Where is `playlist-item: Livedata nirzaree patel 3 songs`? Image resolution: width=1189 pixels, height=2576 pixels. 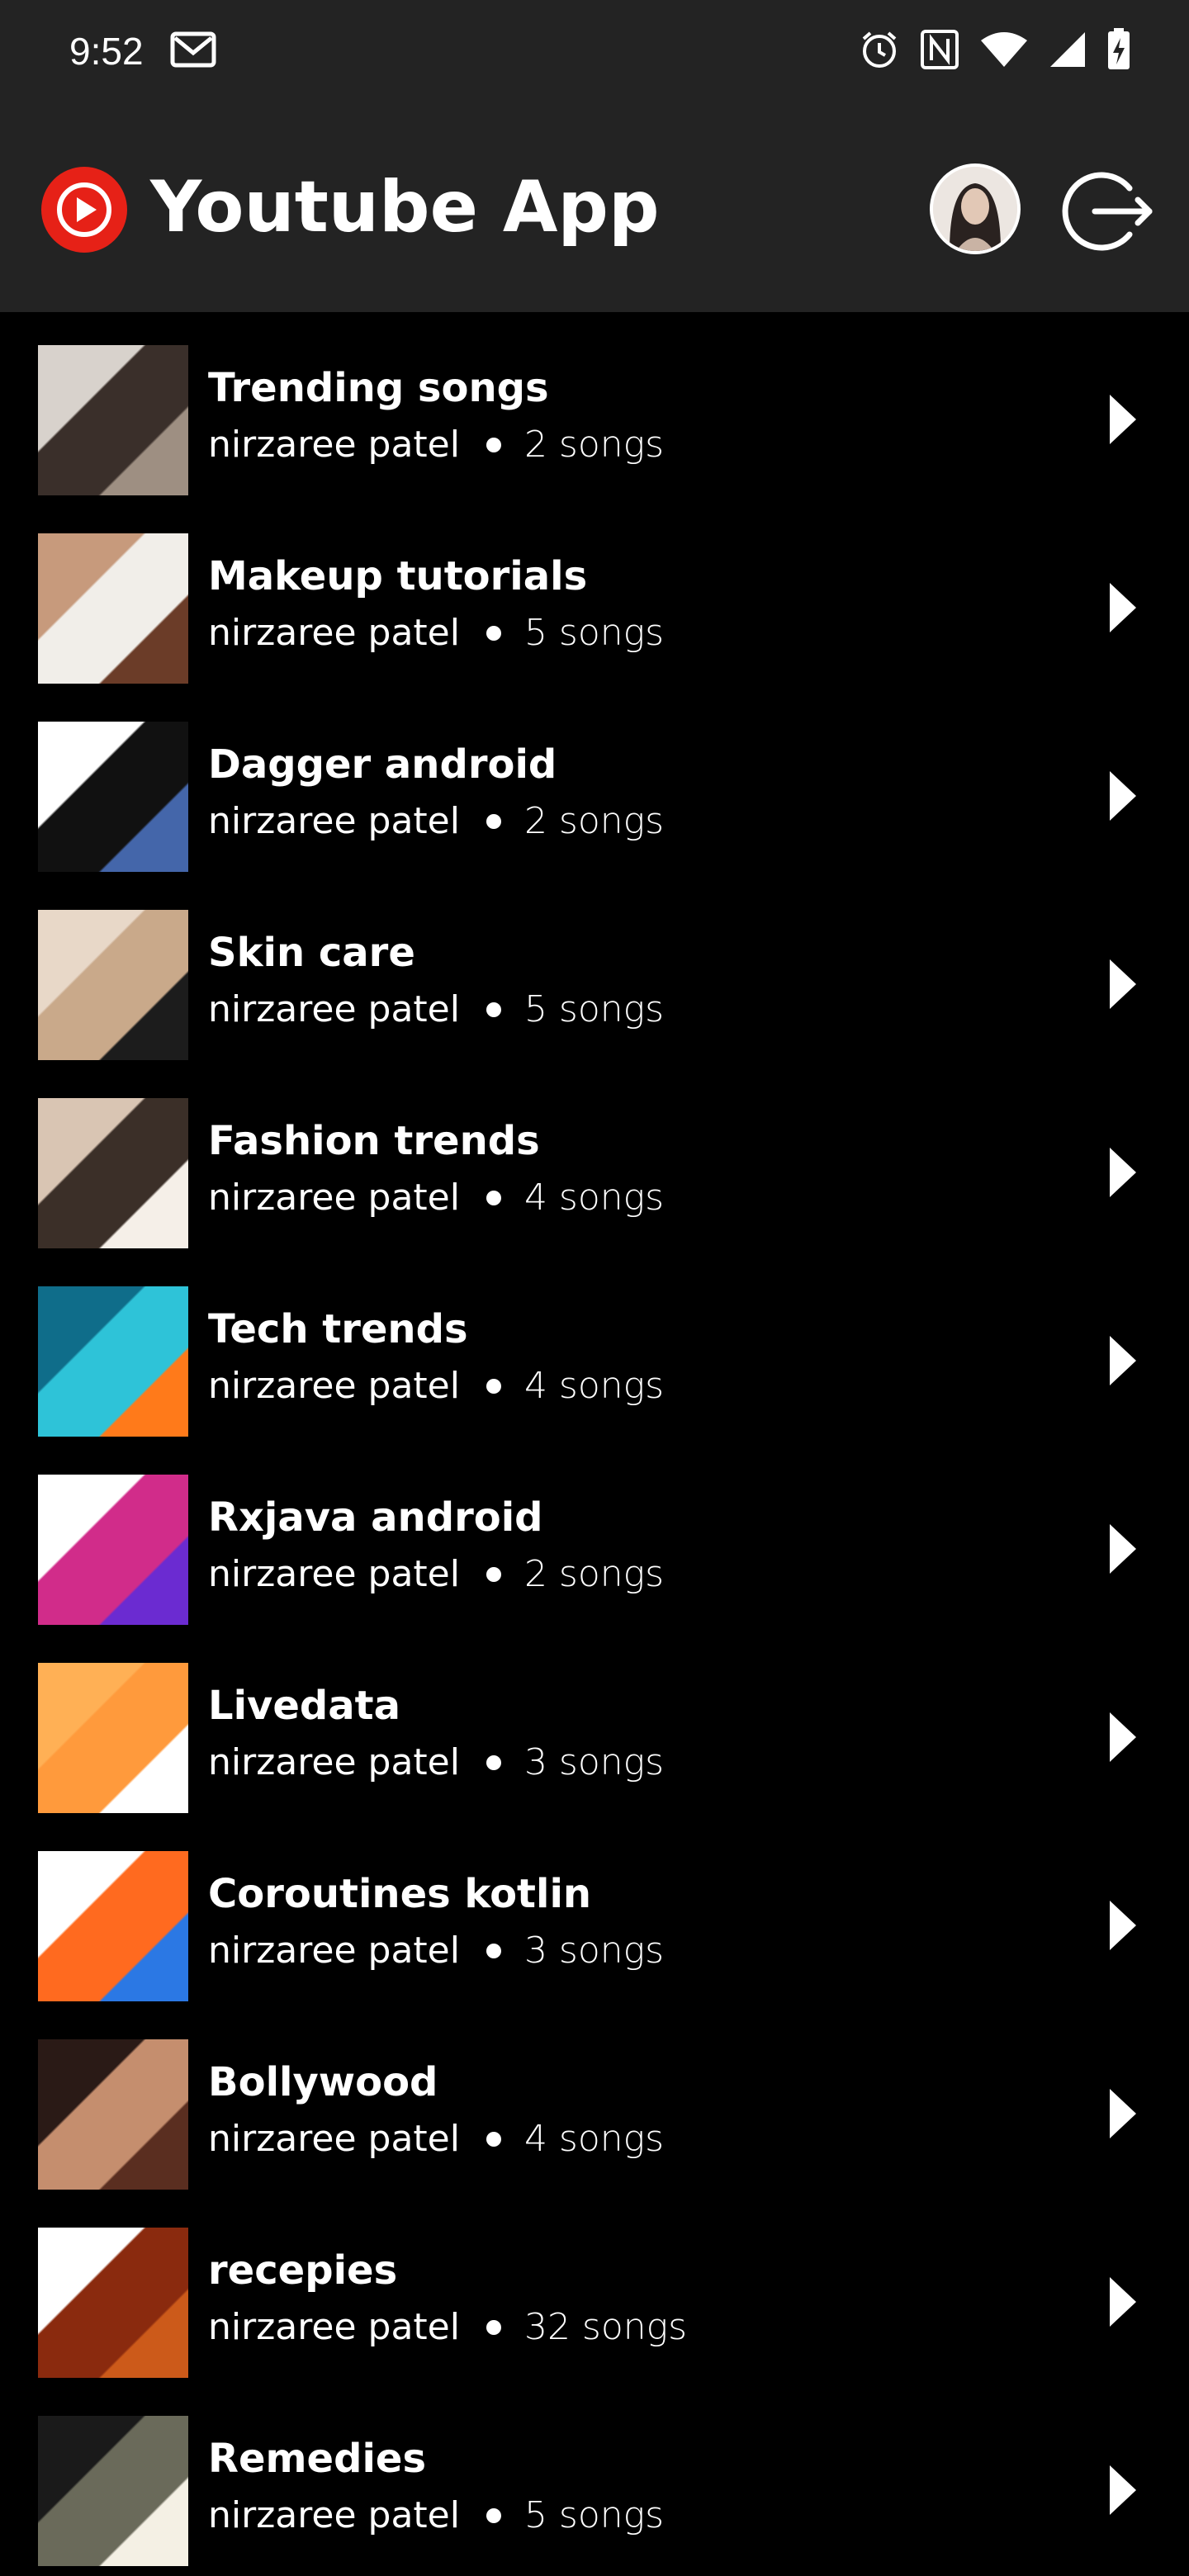
playlist-item: Livedata nirzaree patel 3 songs is located at coordinates (594, 1724).